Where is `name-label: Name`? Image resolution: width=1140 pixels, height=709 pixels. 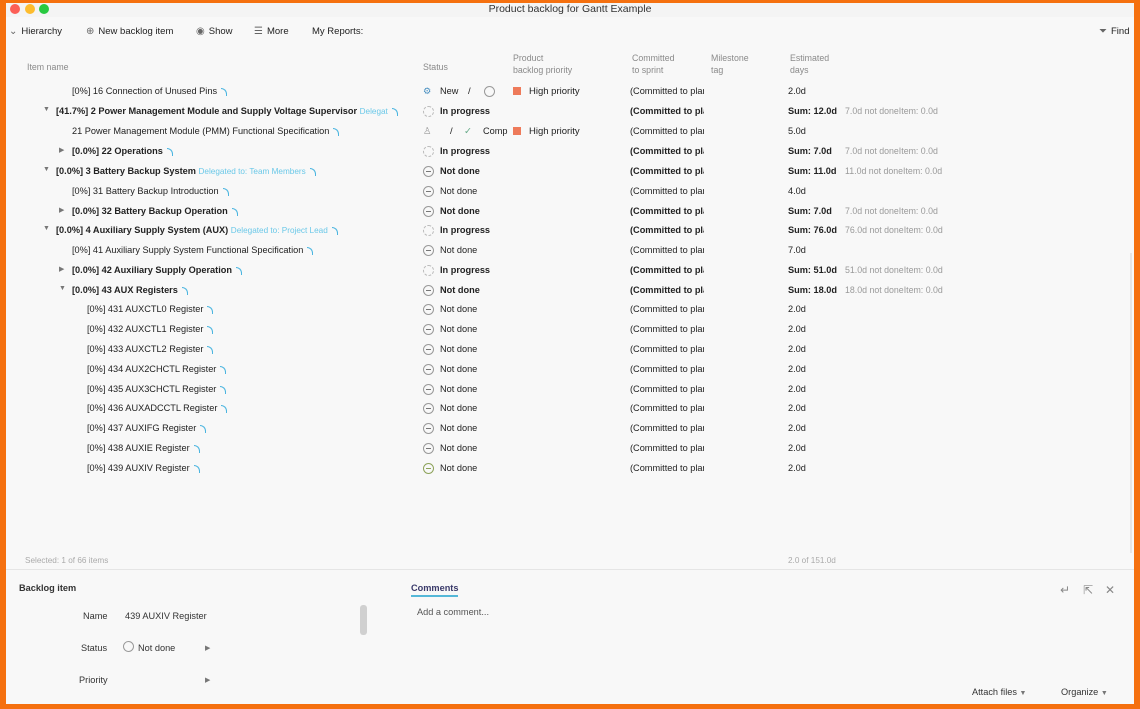 name-label: Name is located at coordinates (95, 616).